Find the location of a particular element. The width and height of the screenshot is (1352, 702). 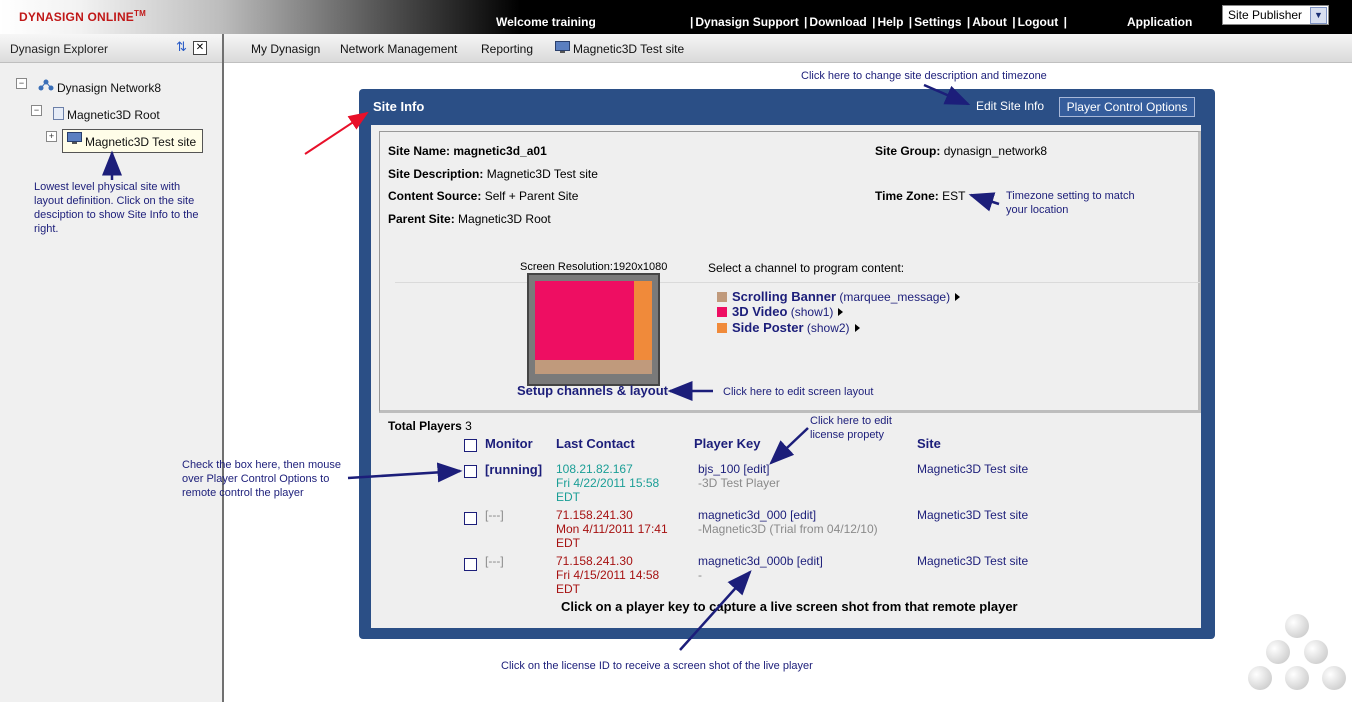

tree-item-site-label: Magnetic3D Test site is located at coordinates (140, 142).